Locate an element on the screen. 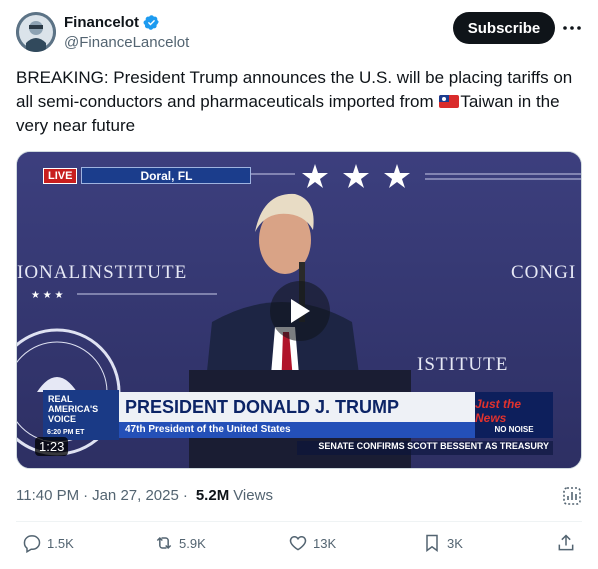 The height and width of the screenshot is (569, 598). play-icon is located at coordinates (300, 311).